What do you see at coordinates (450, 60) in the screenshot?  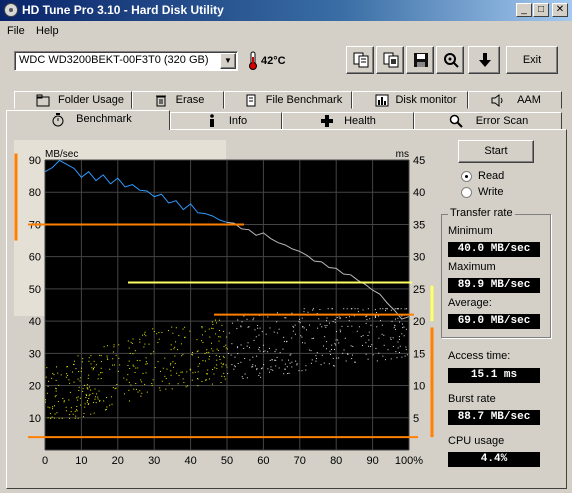 I see `options-button` at bounding box center [450, 60].